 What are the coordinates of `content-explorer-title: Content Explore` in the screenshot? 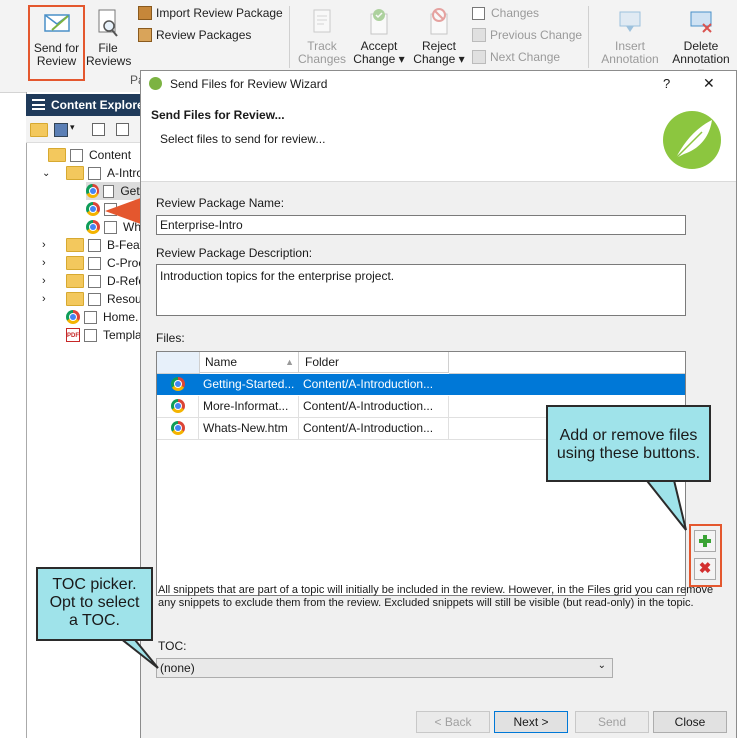 It's located at (97, 105).